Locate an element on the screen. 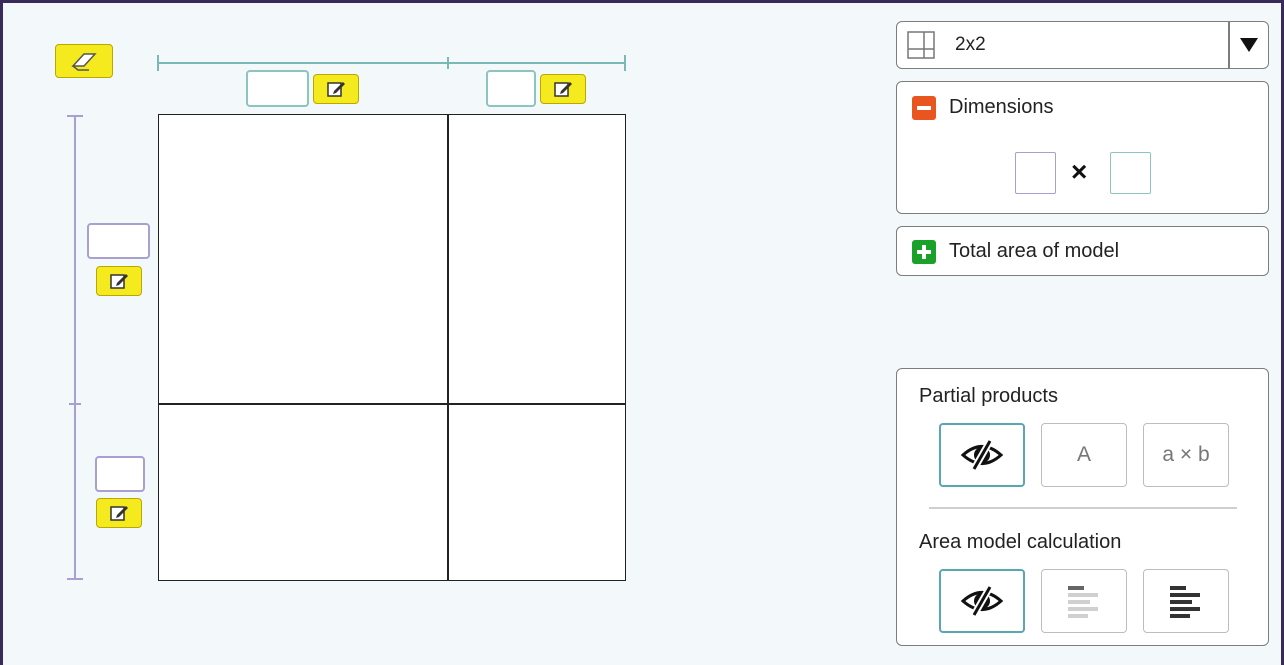  option-ab-label: a × b is located at coordinates (1186, 454).